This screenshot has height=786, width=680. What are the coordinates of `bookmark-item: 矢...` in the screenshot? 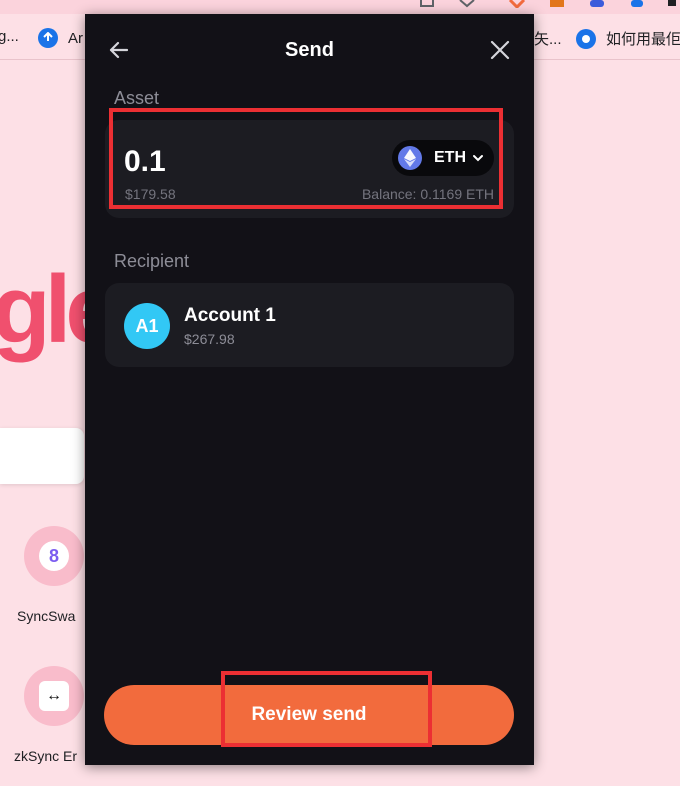 It's located at (548, 38).